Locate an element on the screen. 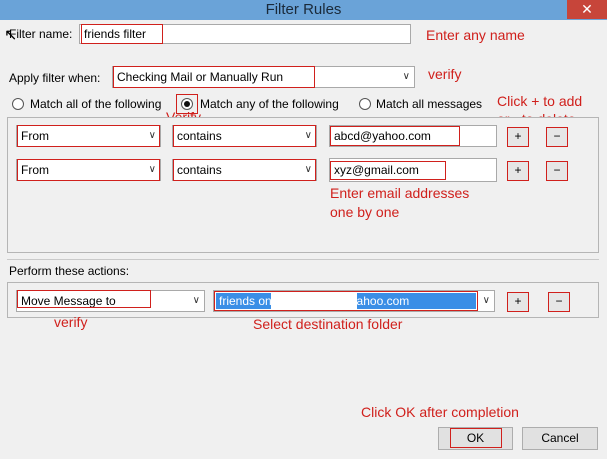 The width and height of the screenshot is (607, 459). close-icon: ✕ is located at coordinates (587, 9).